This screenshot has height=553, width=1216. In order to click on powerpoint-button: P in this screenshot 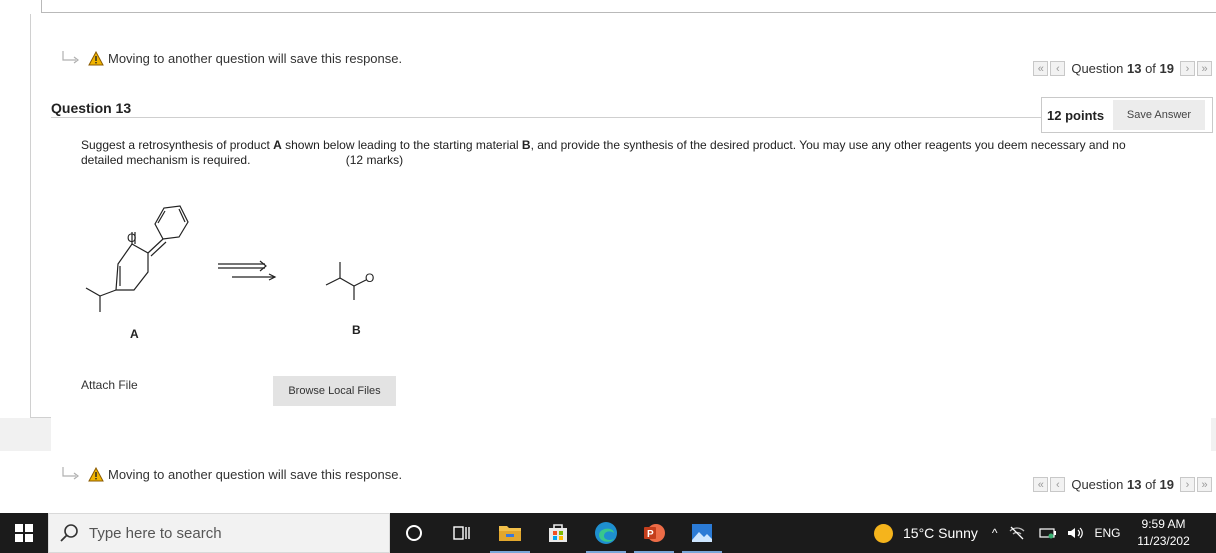, I will do `click(654, 533)`.